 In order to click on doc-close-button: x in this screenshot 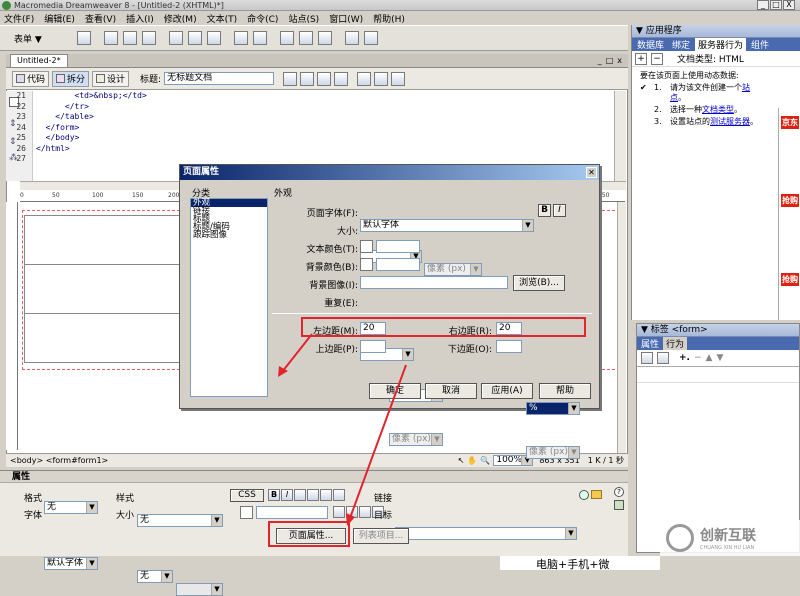, I will do `click(619, 60)`.